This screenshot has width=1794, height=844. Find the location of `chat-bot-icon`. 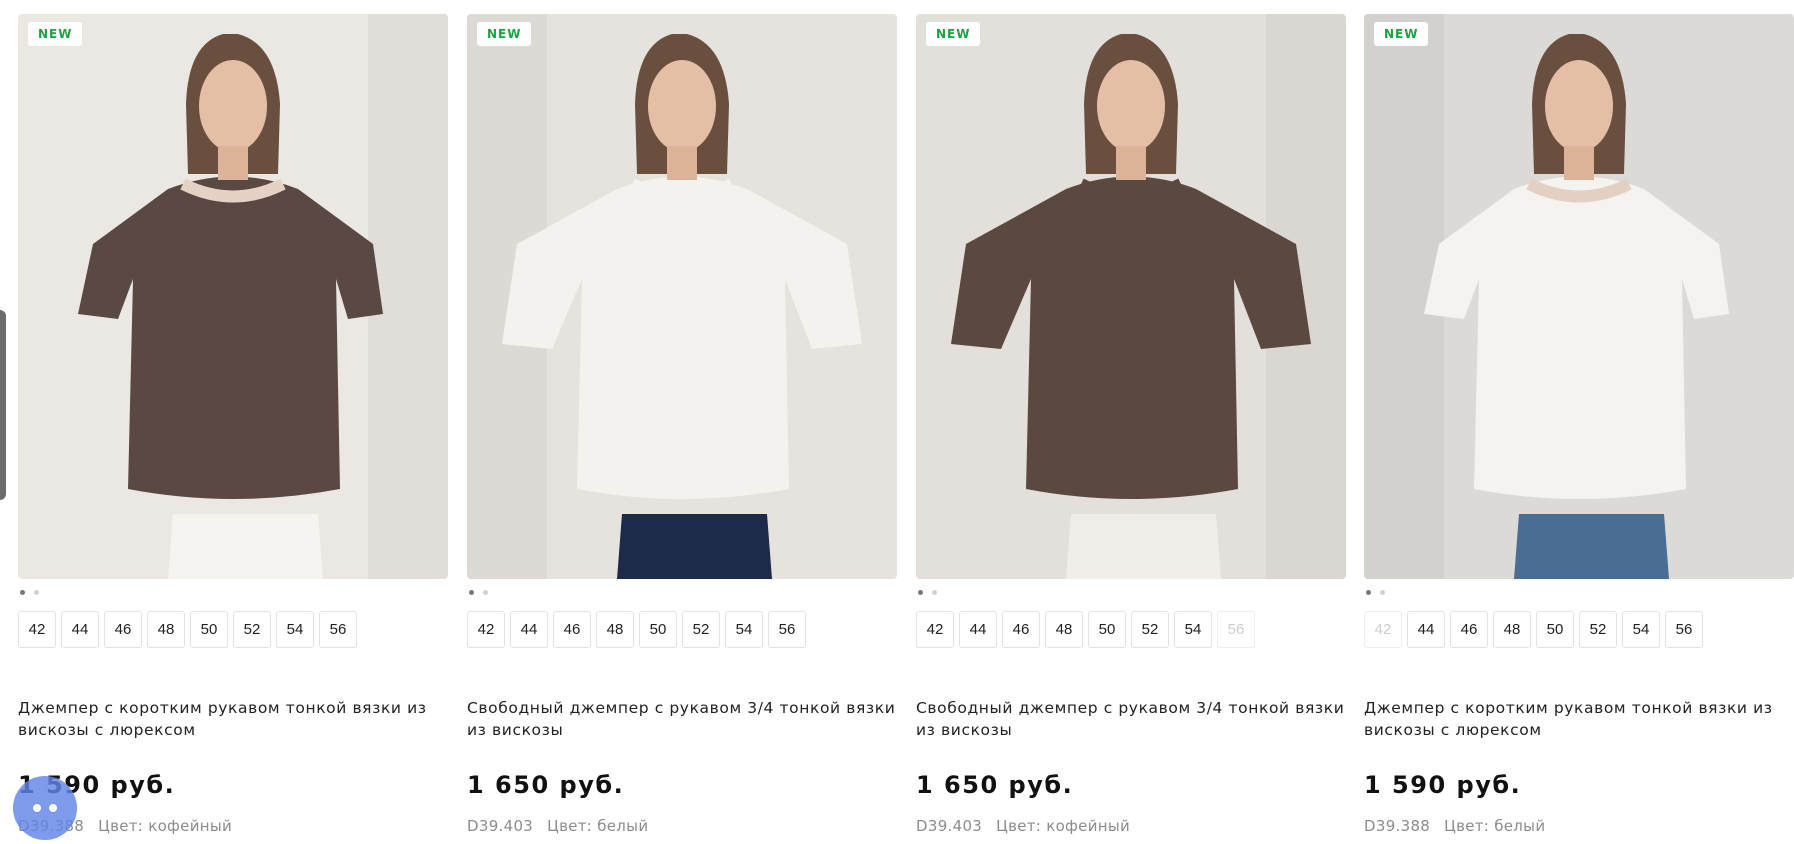

chat-bot-icon is located at coordinates (45, 808).